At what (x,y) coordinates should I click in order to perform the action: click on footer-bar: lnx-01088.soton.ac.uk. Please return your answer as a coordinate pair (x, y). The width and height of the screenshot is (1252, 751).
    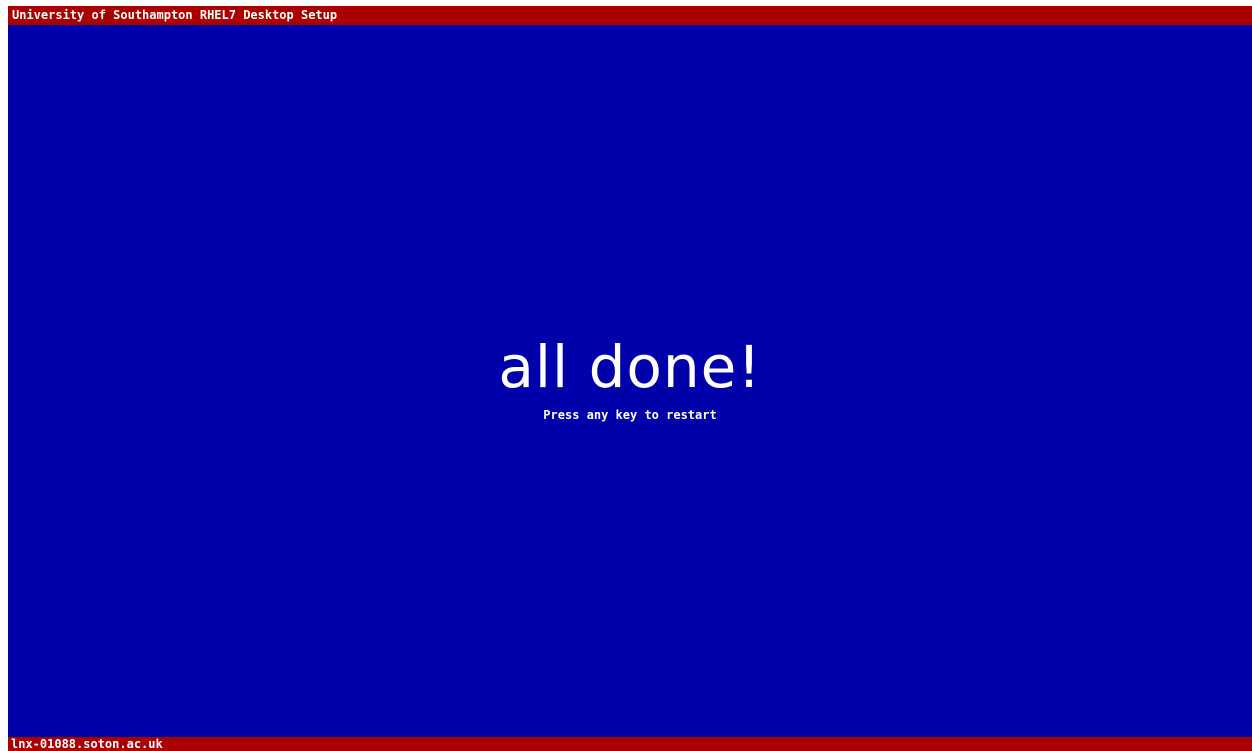
    Looking at the image, I should click on (630, 744).